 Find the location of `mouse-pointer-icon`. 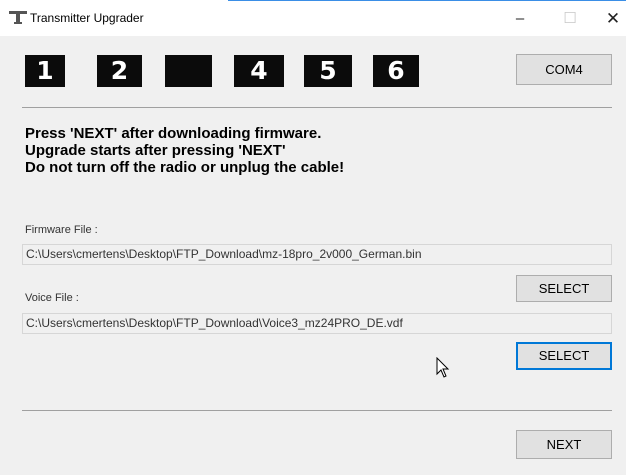

mouse-pointer-icon is located at coordinates (443, 367).